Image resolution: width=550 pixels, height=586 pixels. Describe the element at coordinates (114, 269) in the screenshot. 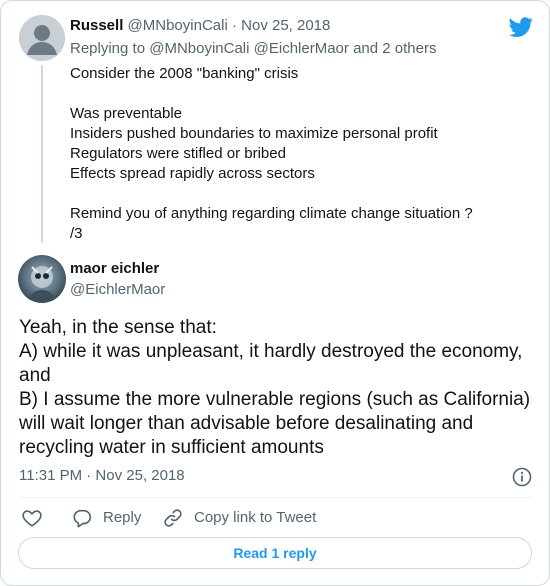

I see `author-name: maor eichler` at that location.